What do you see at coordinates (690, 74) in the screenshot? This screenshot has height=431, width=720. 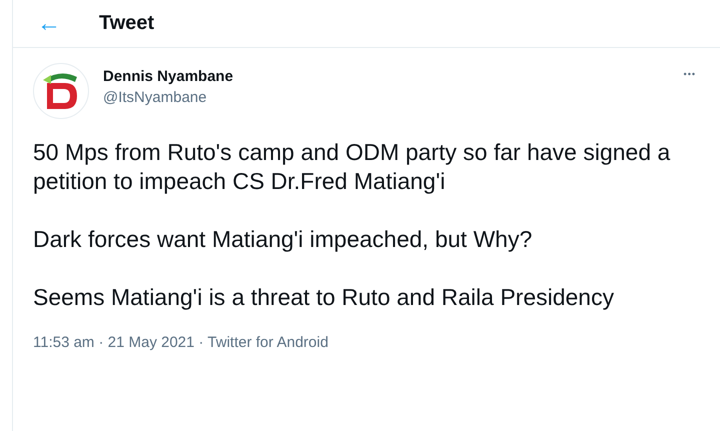 I see `more-button: •••` at bounding box center [690, 74].